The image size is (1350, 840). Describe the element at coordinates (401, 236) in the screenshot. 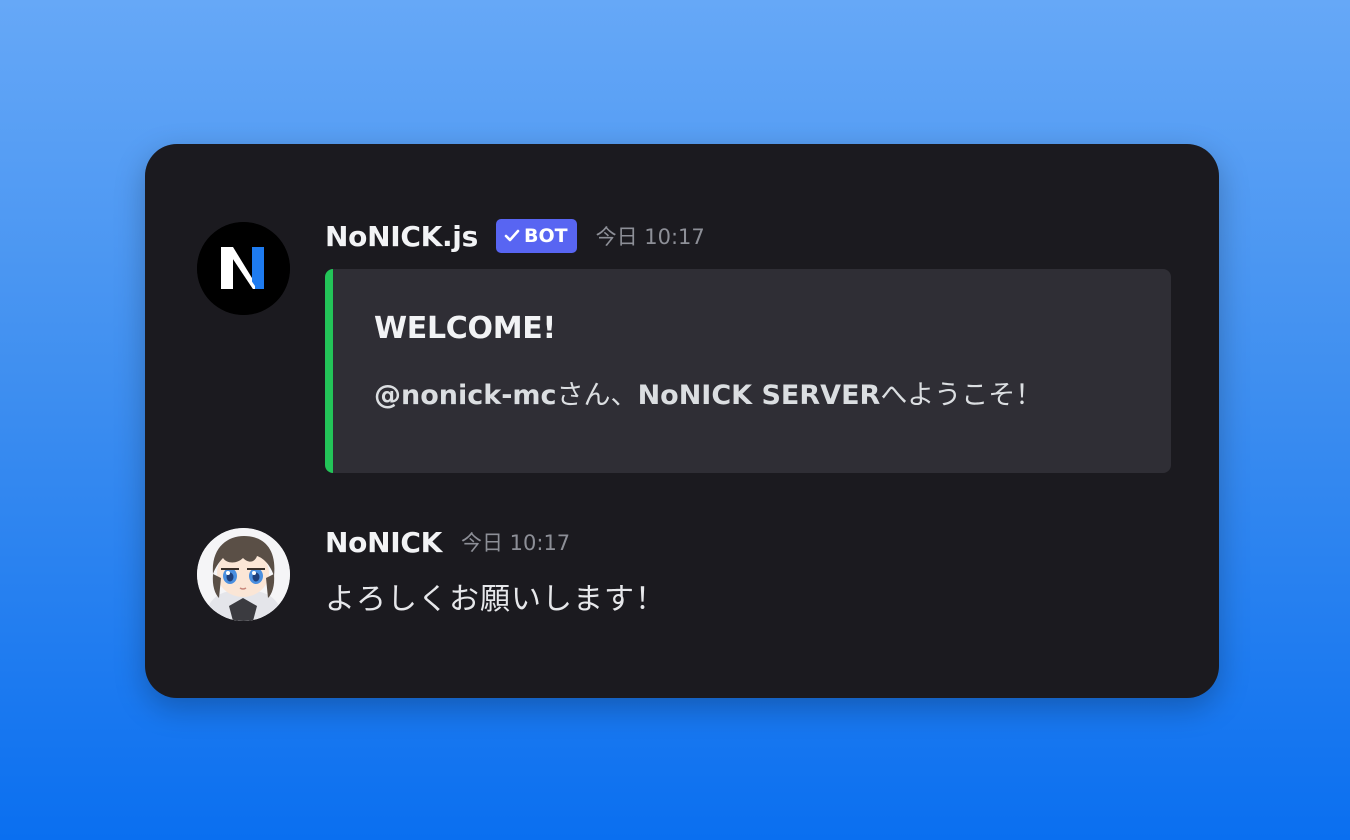

I see `author-name: NoNICK.js` at that location.